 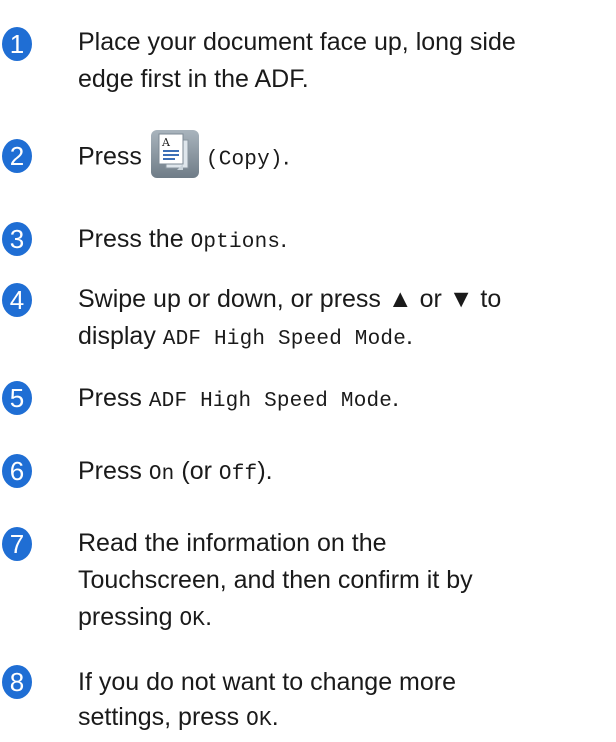 I want to click on step-number-3: 3, so click(x=17, y=239).